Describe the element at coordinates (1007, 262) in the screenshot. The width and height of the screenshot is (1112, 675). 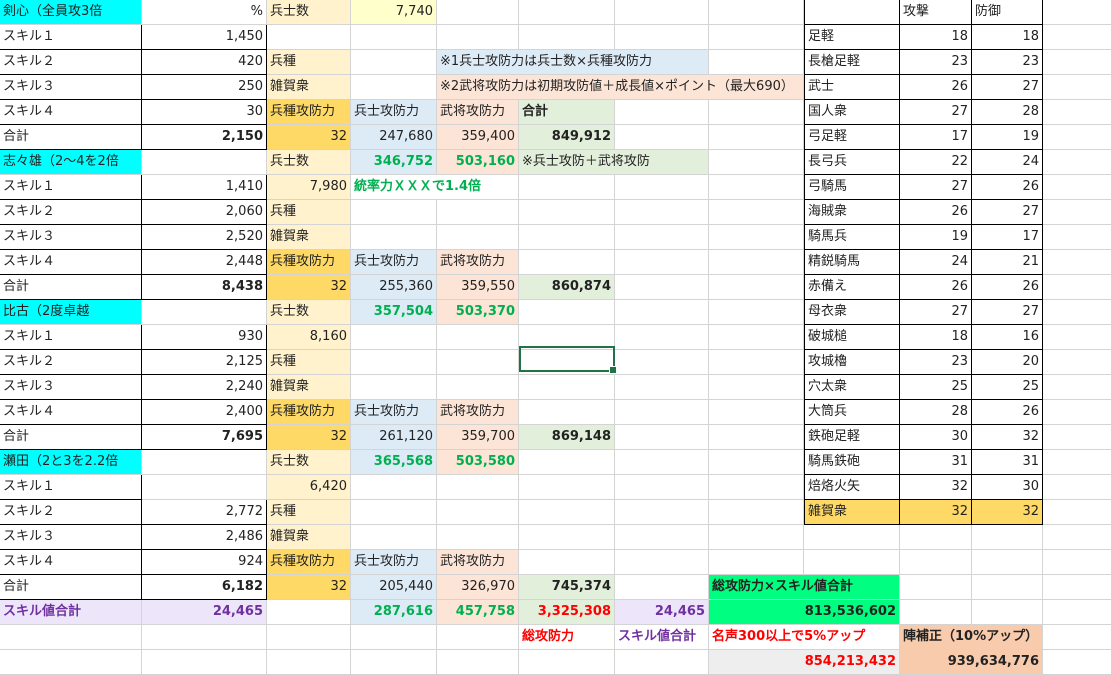
I see `unit-table-cell: 21` at that location.